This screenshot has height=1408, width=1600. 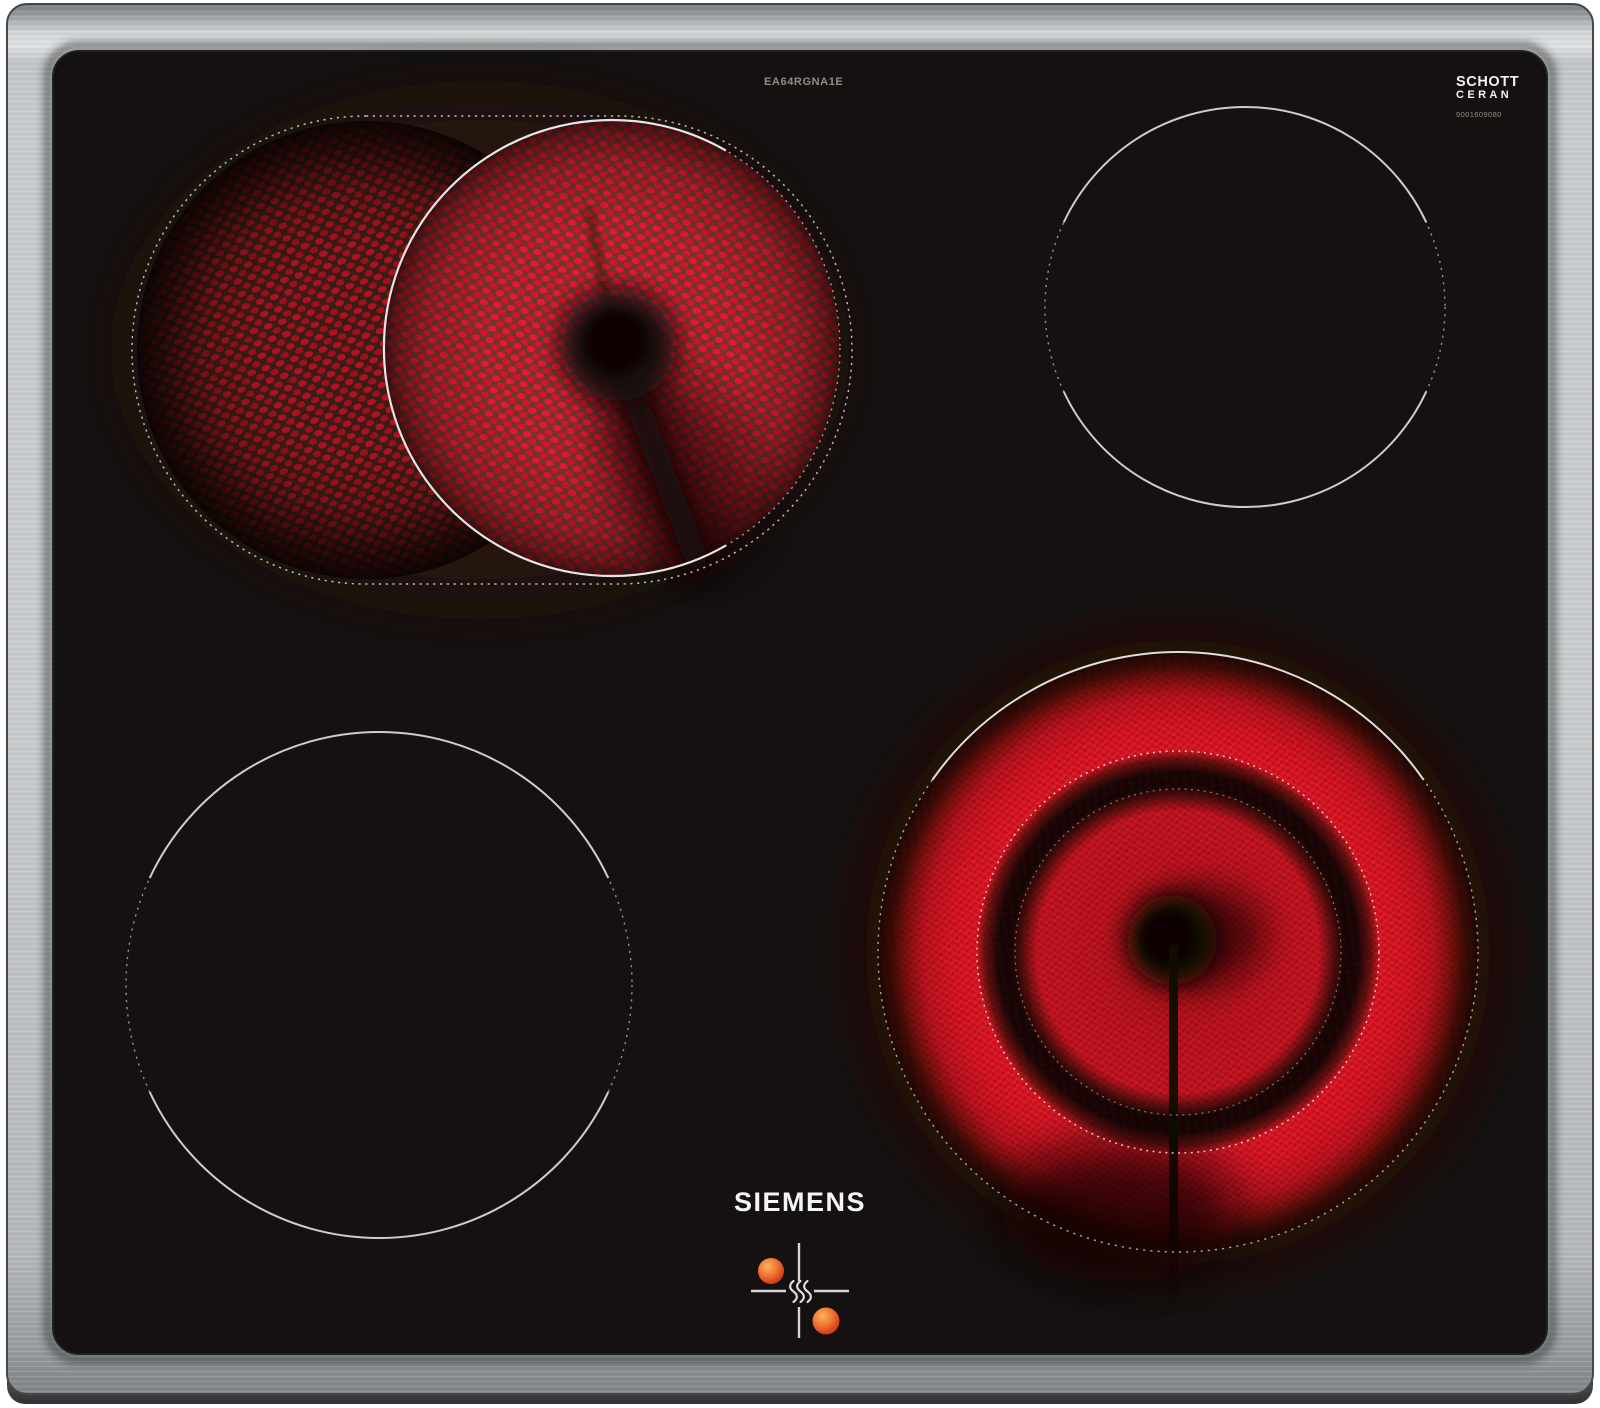 What do you see at coordinates (800, 1202) in the screenshot?
I see `brand-logo: SIEMENS` at bounding box center [800, 1202].